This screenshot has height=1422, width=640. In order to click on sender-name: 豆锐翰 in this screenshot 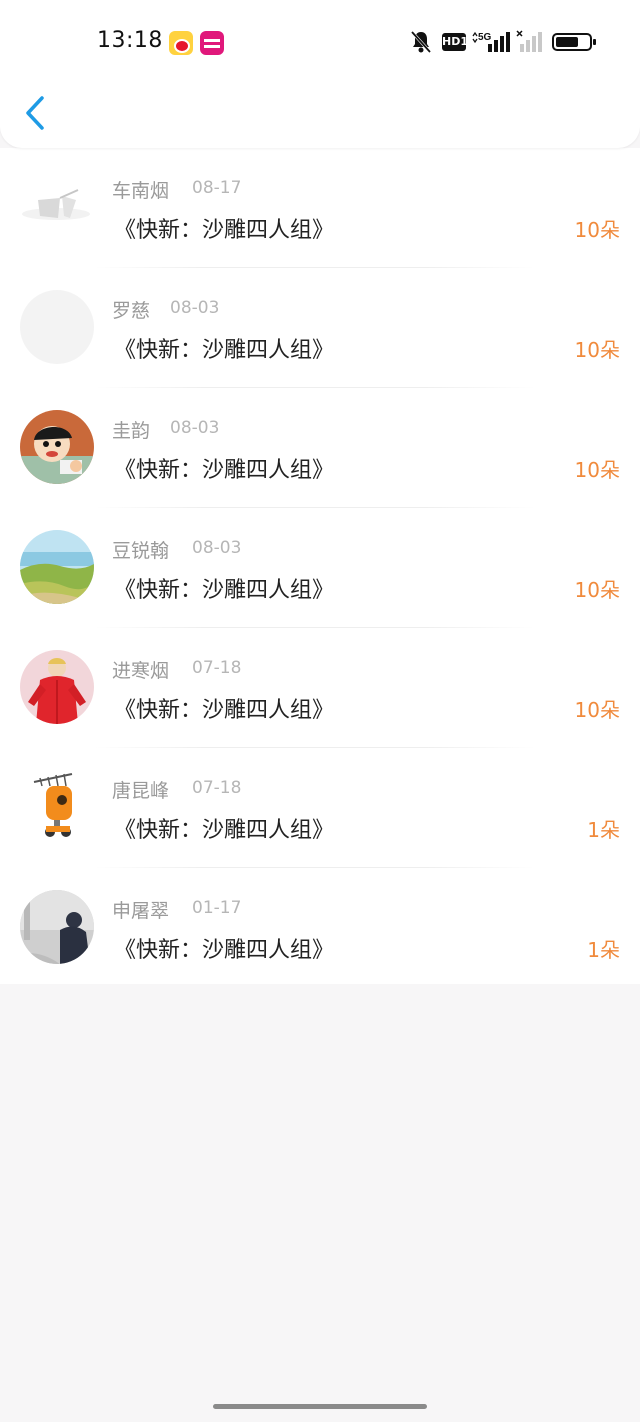, I will do `click(141, 551)`.